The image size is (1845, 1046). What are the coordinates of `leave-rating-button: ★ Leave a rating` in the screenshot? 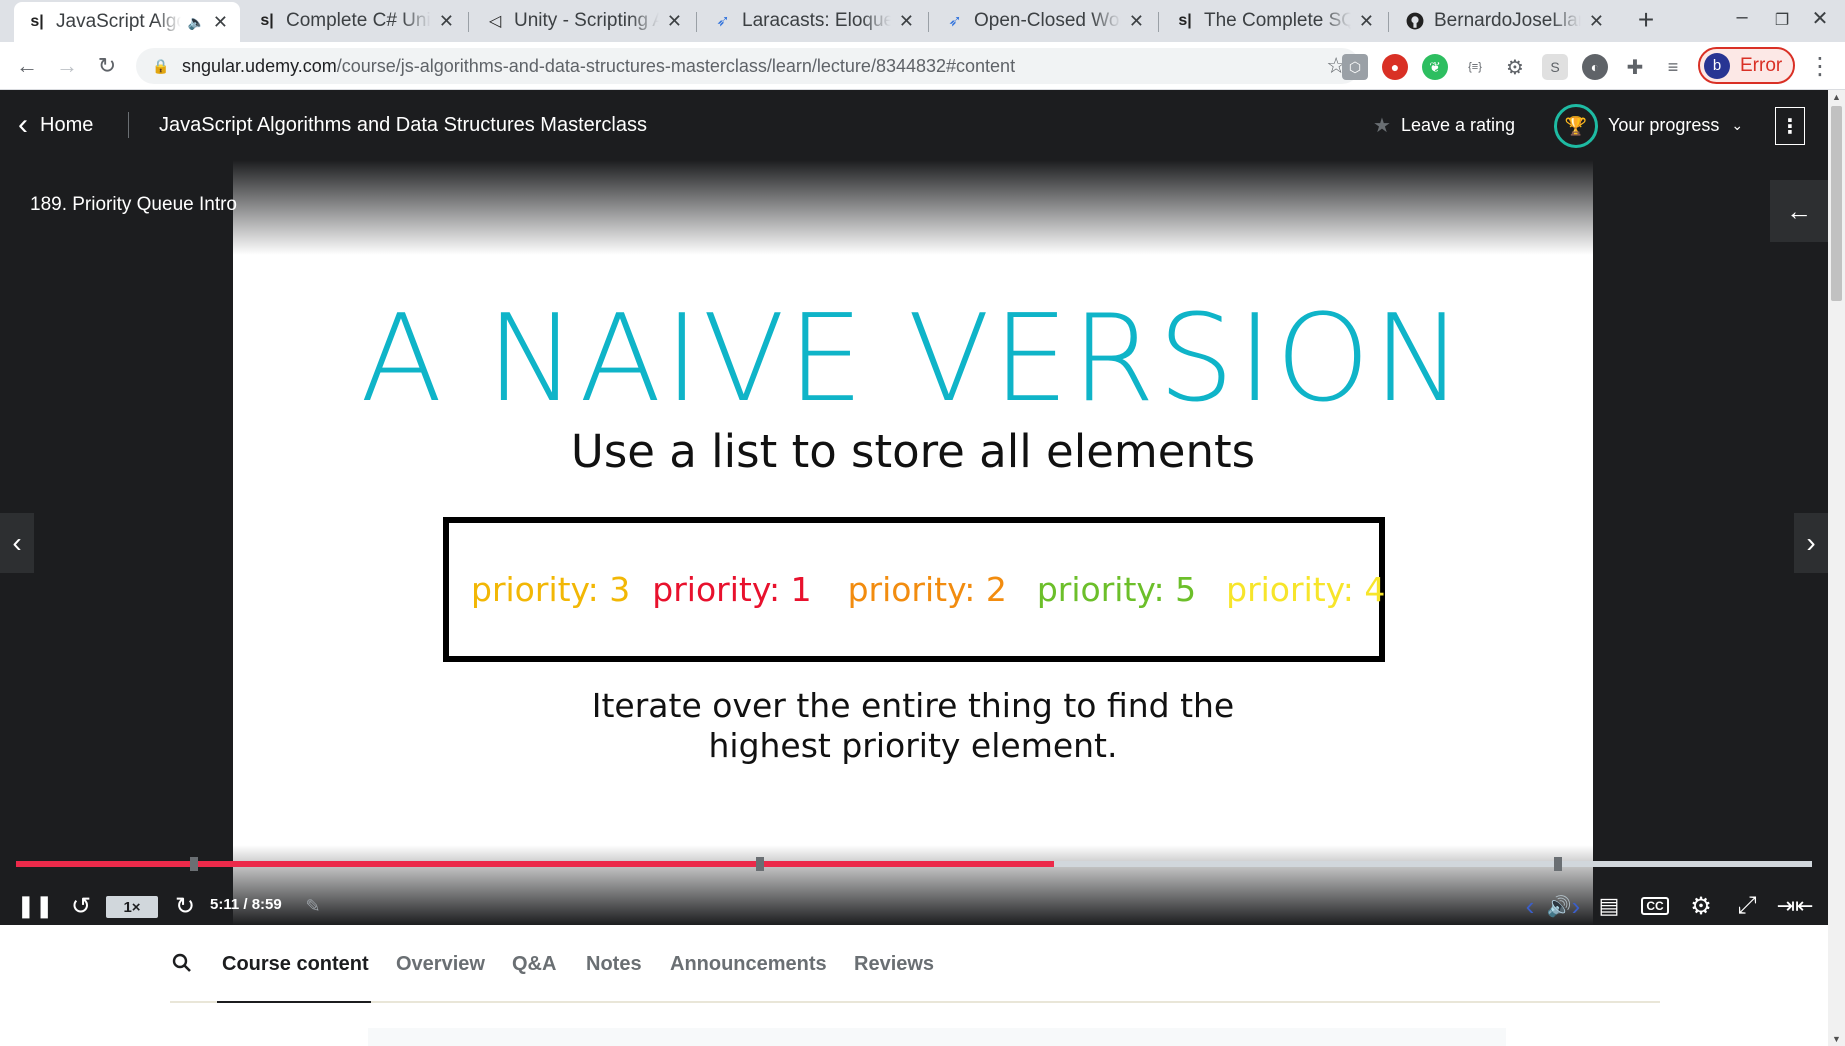 It's located at (1444, 125).